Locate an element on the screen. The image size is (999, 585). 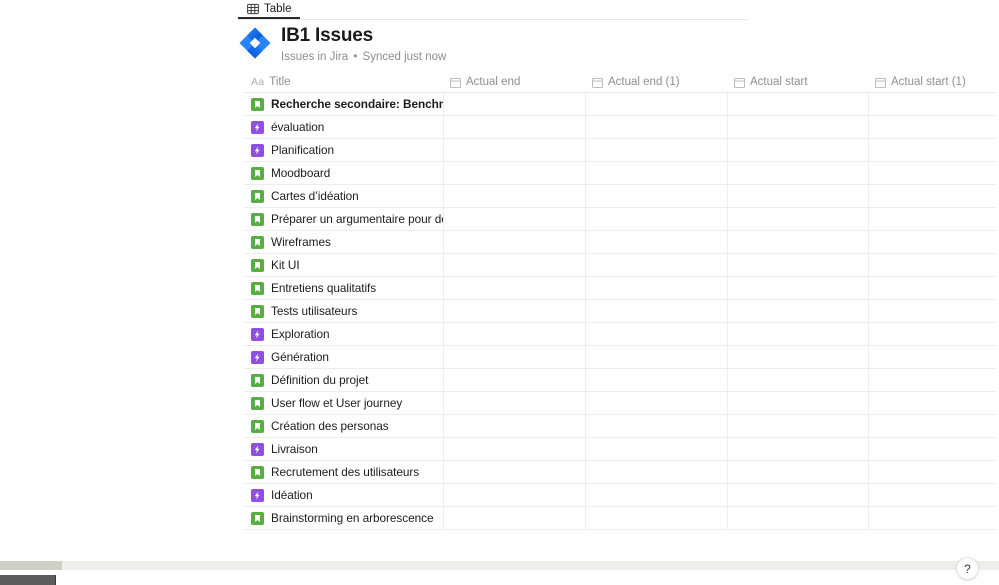
table-row: Tests utilisateurs is located at coordinates (620, 311).